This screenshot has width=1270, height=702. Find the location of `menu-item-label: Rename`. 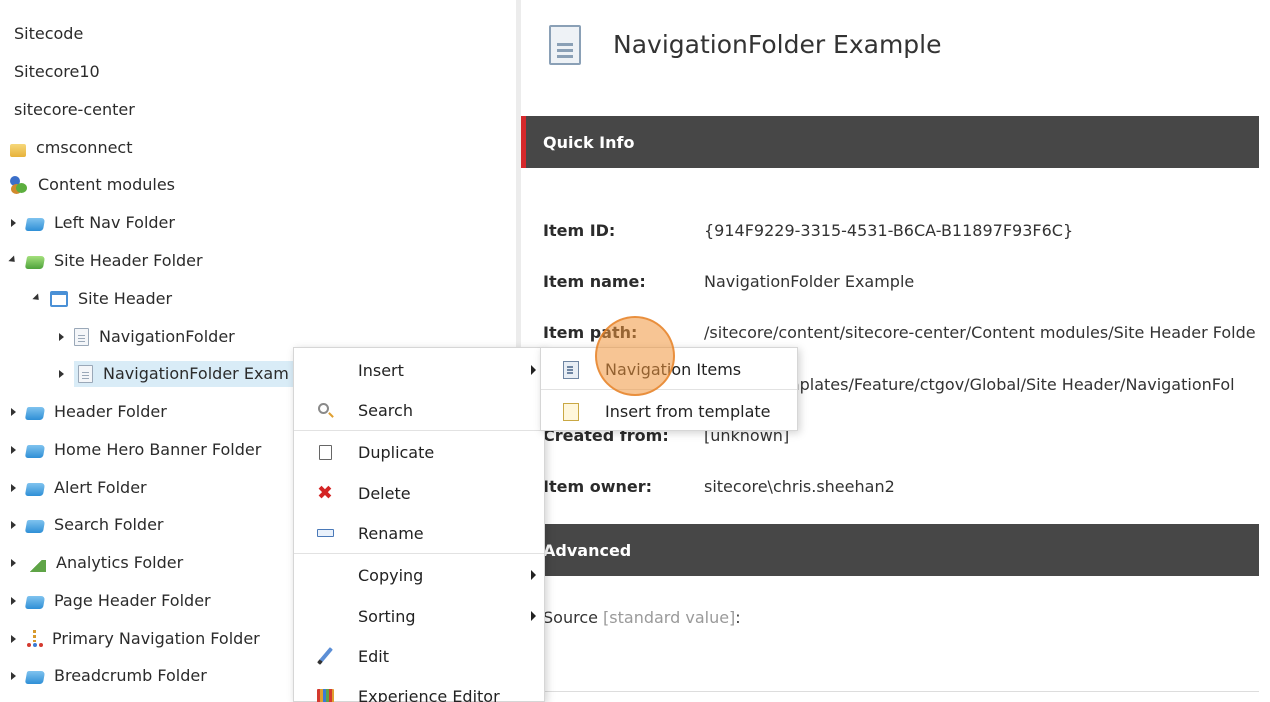

menu-item-label: Rename is located at coordinates (391, 533).